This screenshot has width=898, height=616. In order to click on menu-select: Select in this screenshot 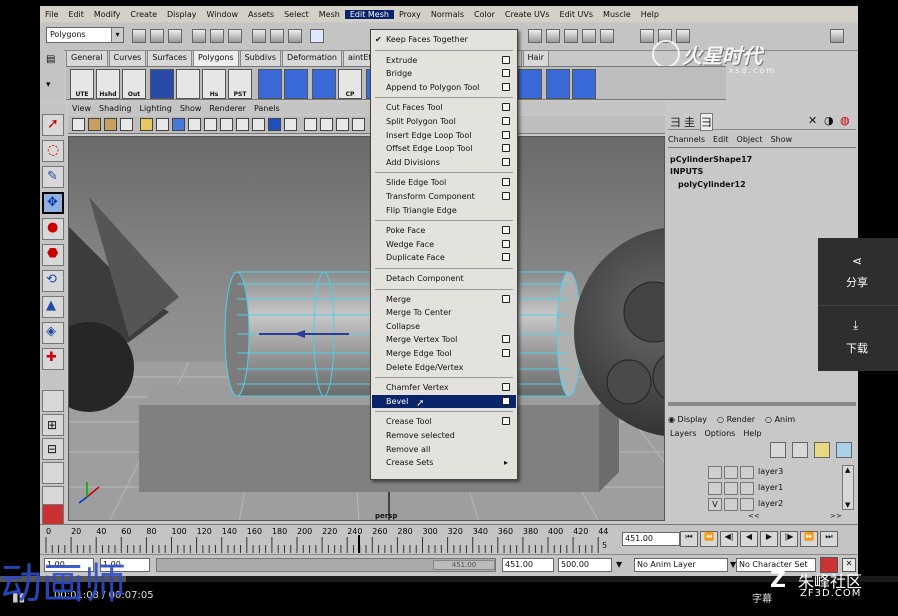, I will do `click(296, 14)`.